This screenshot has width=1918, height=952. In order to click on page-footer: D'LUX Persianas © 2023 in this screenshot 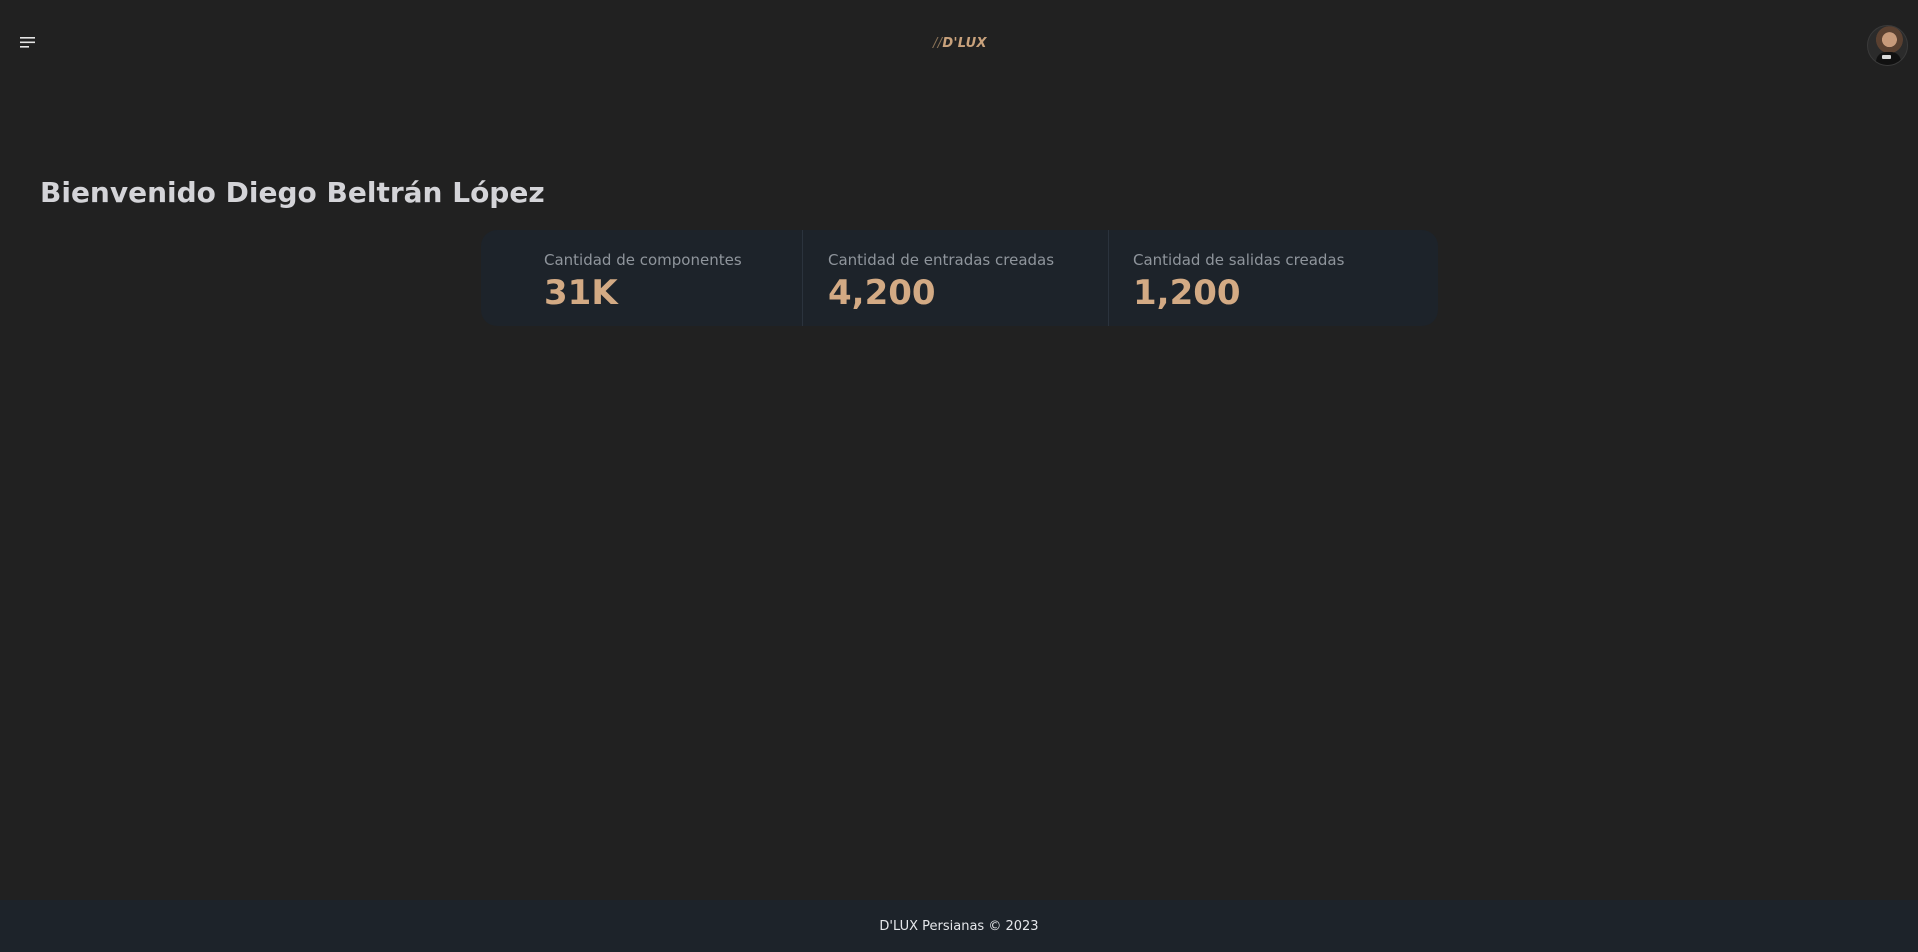, I will do `click(959, 926)`.